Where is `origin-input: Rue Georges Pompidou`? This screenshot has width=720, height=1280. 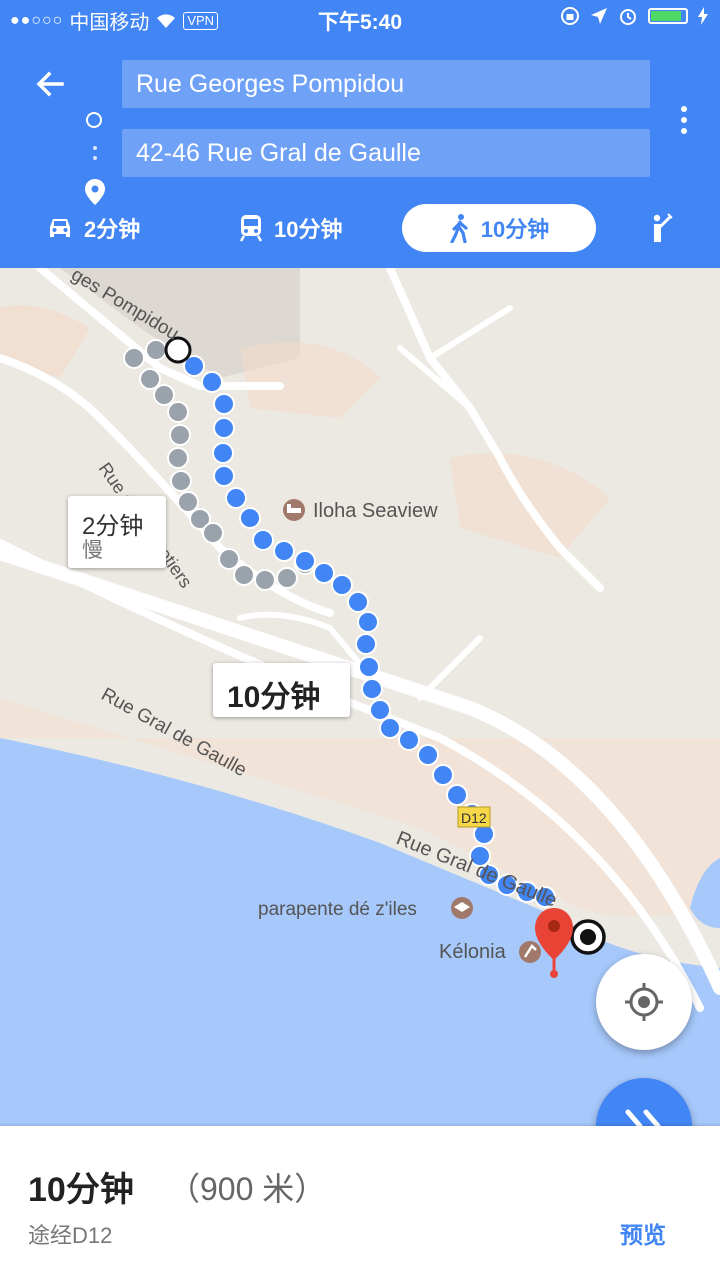 origin-input: Rue Georges Pompidou is located at coordinates (386, 84).